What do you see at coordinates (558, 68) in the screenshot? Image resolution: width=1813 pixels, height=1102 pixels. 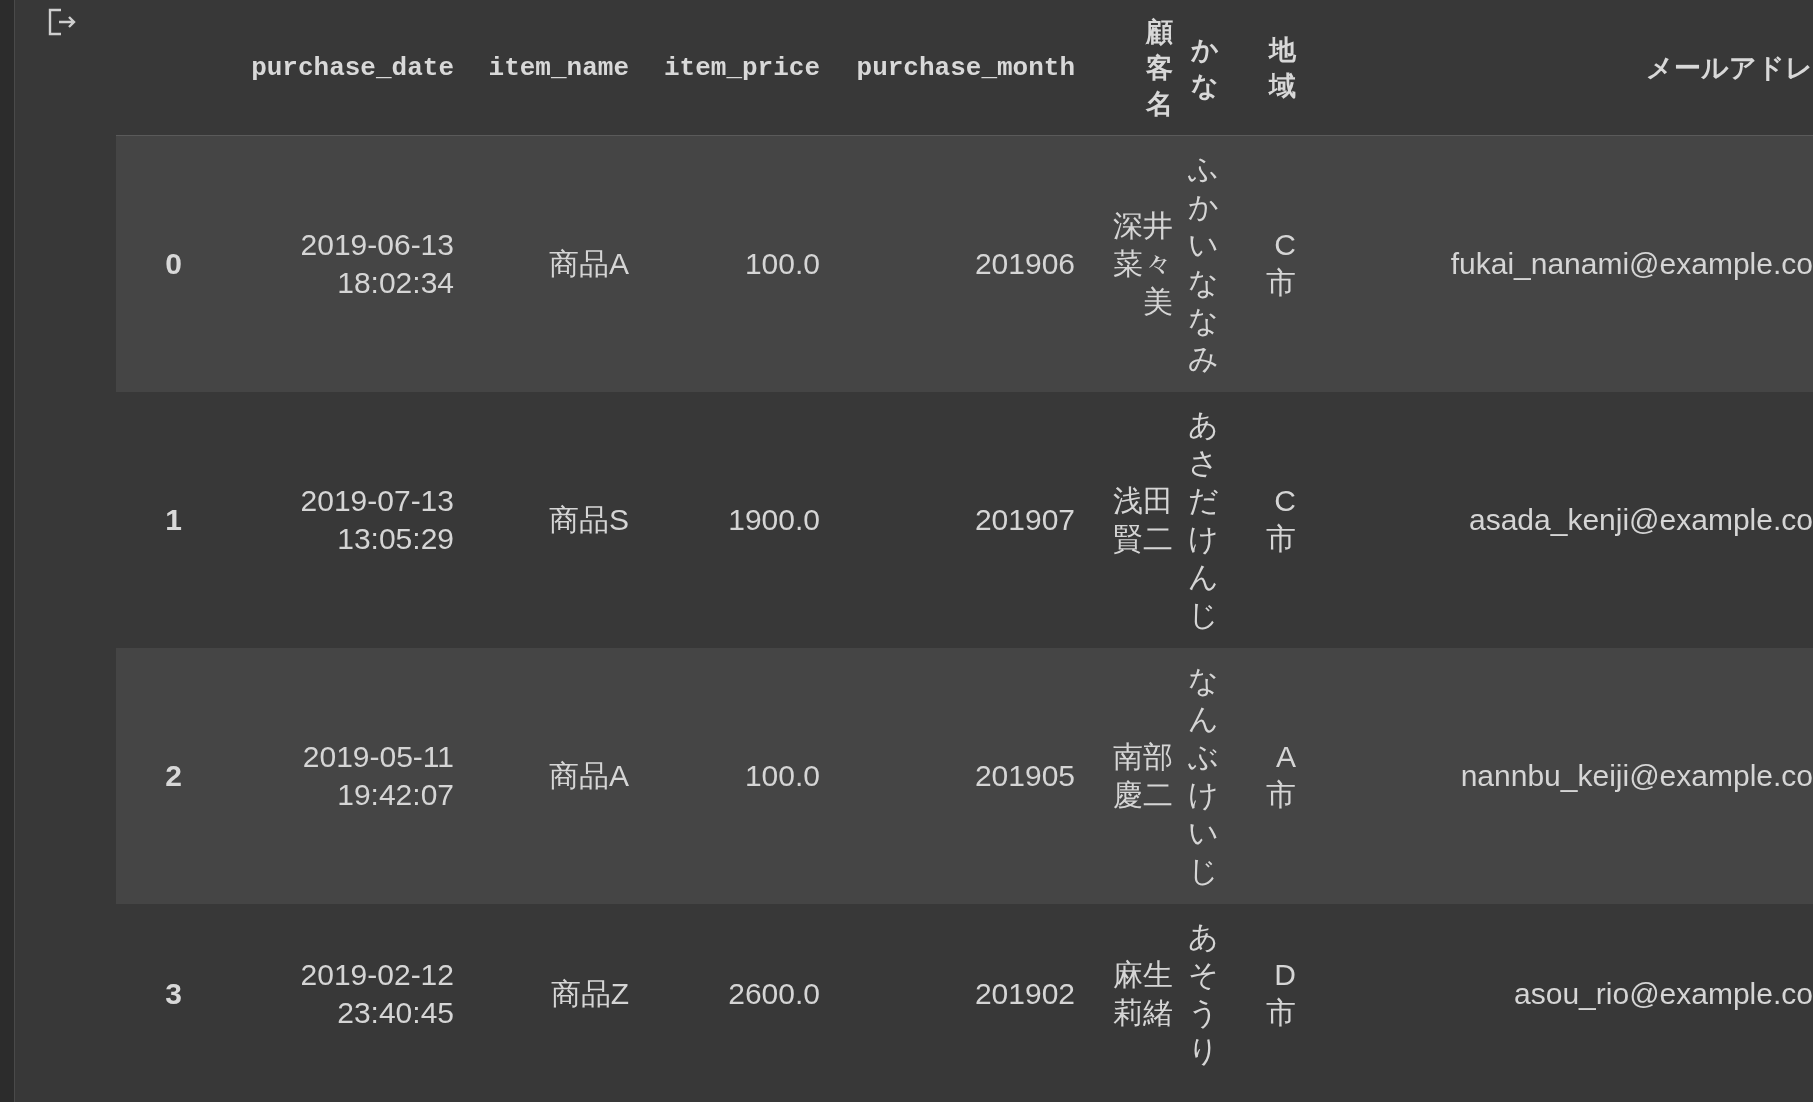 I see `column-header: item_name` at bounding box center [558, 68].